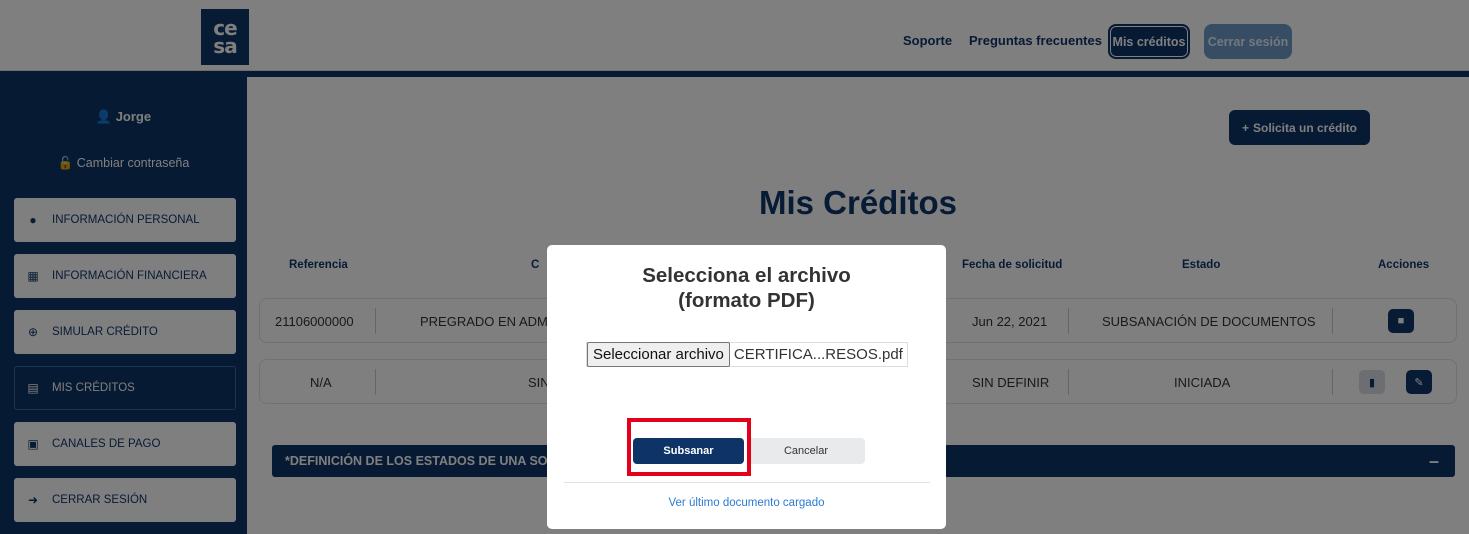 The width and height of the screenshot is (1469, 534). What do you see at coordinates (746, 275) in the screenshot?
I see `modal-title-line1: Selecciona el archivo` at bounding box center [746, 275].